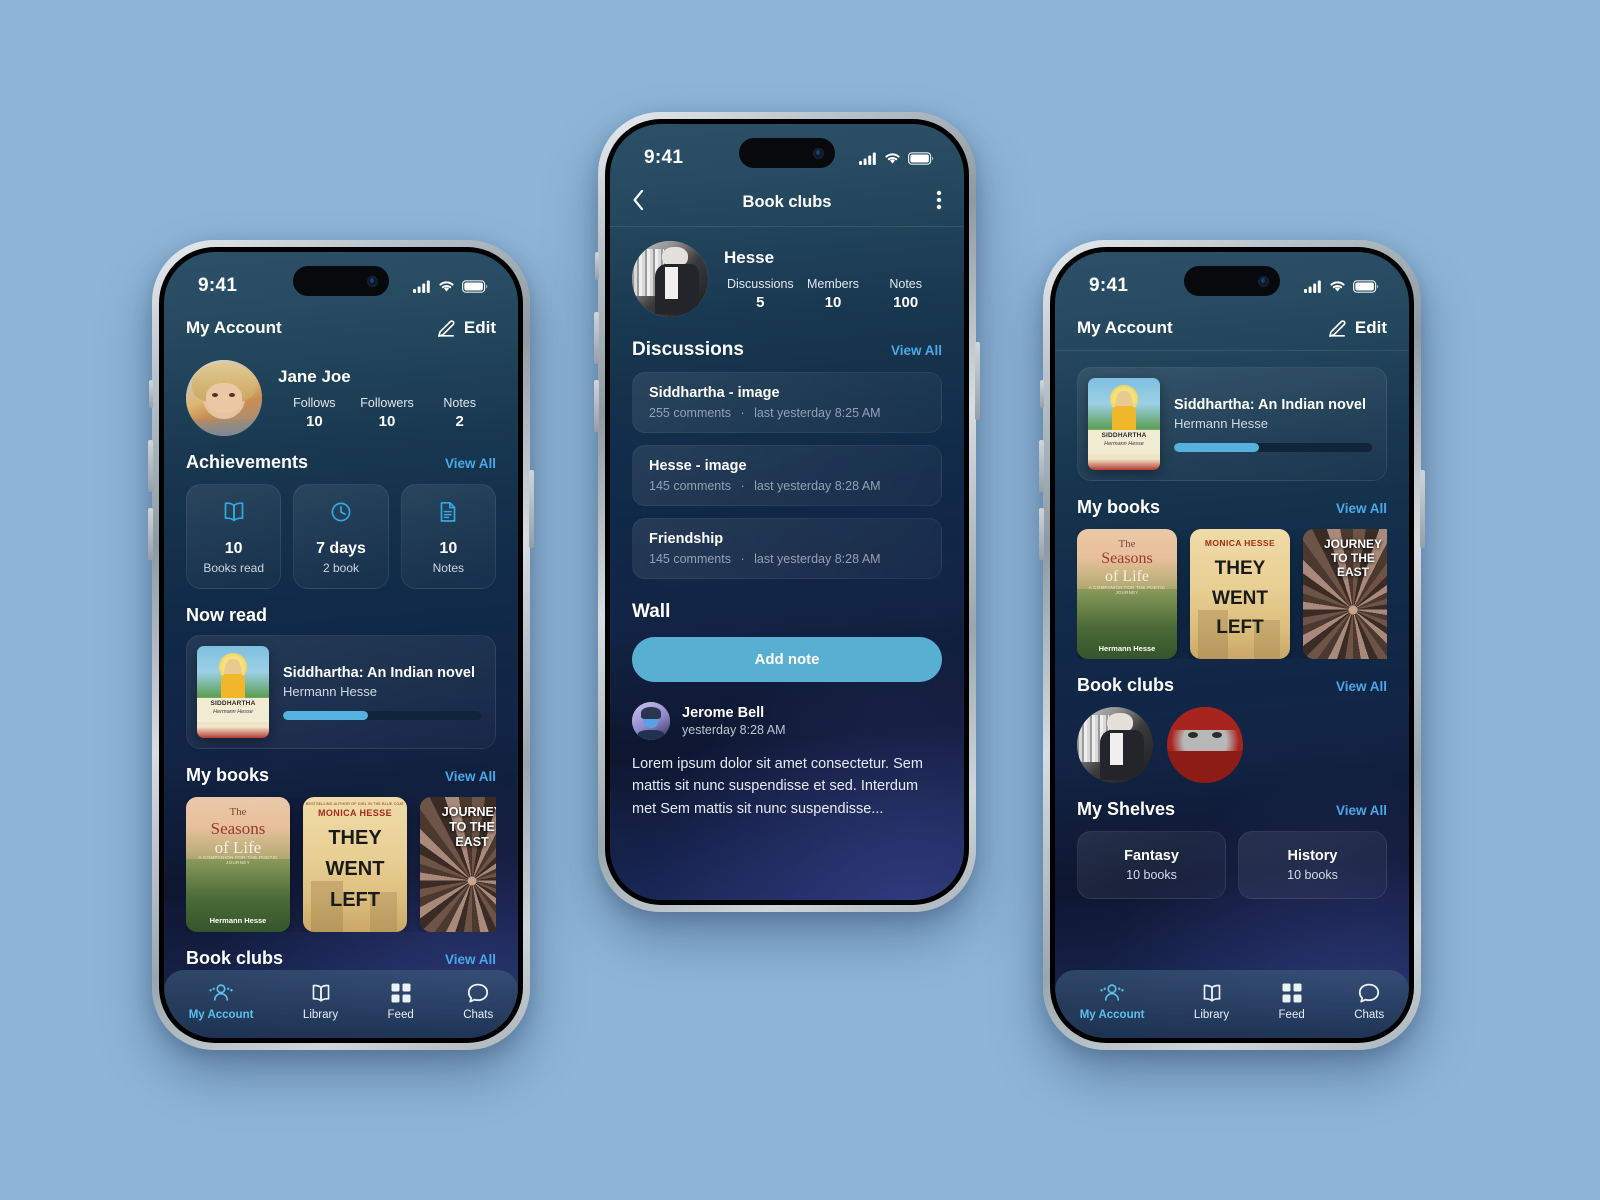 The width and height of the screenshot is (1600, 1200). Describe the element at coordinates (341, 512) in the screenshot. I see `clock-icon` at that location.